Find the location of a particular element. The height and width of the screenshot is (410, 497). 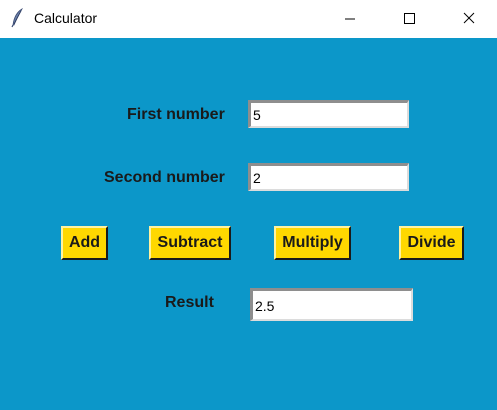

minimize-icon is located at coordinates (350, 19).